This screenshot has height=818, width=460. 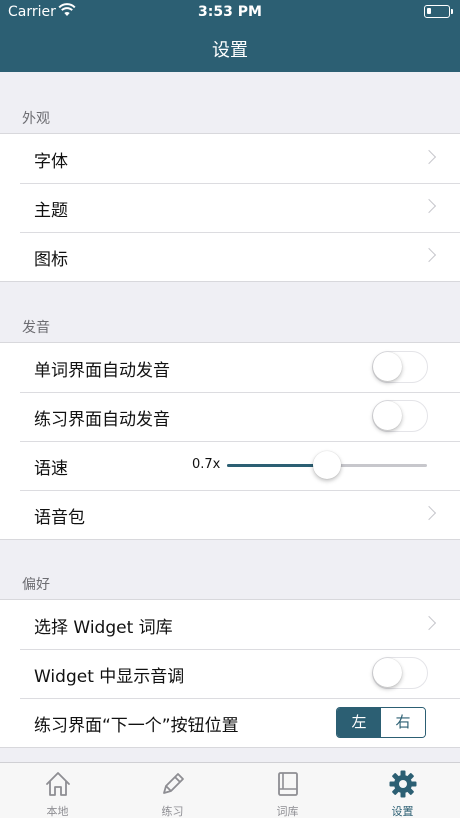 What do you see at coordinates (206, 464) in the screenshot?
I see `speed-value: 0.7x` at bounding box center [206, 464].